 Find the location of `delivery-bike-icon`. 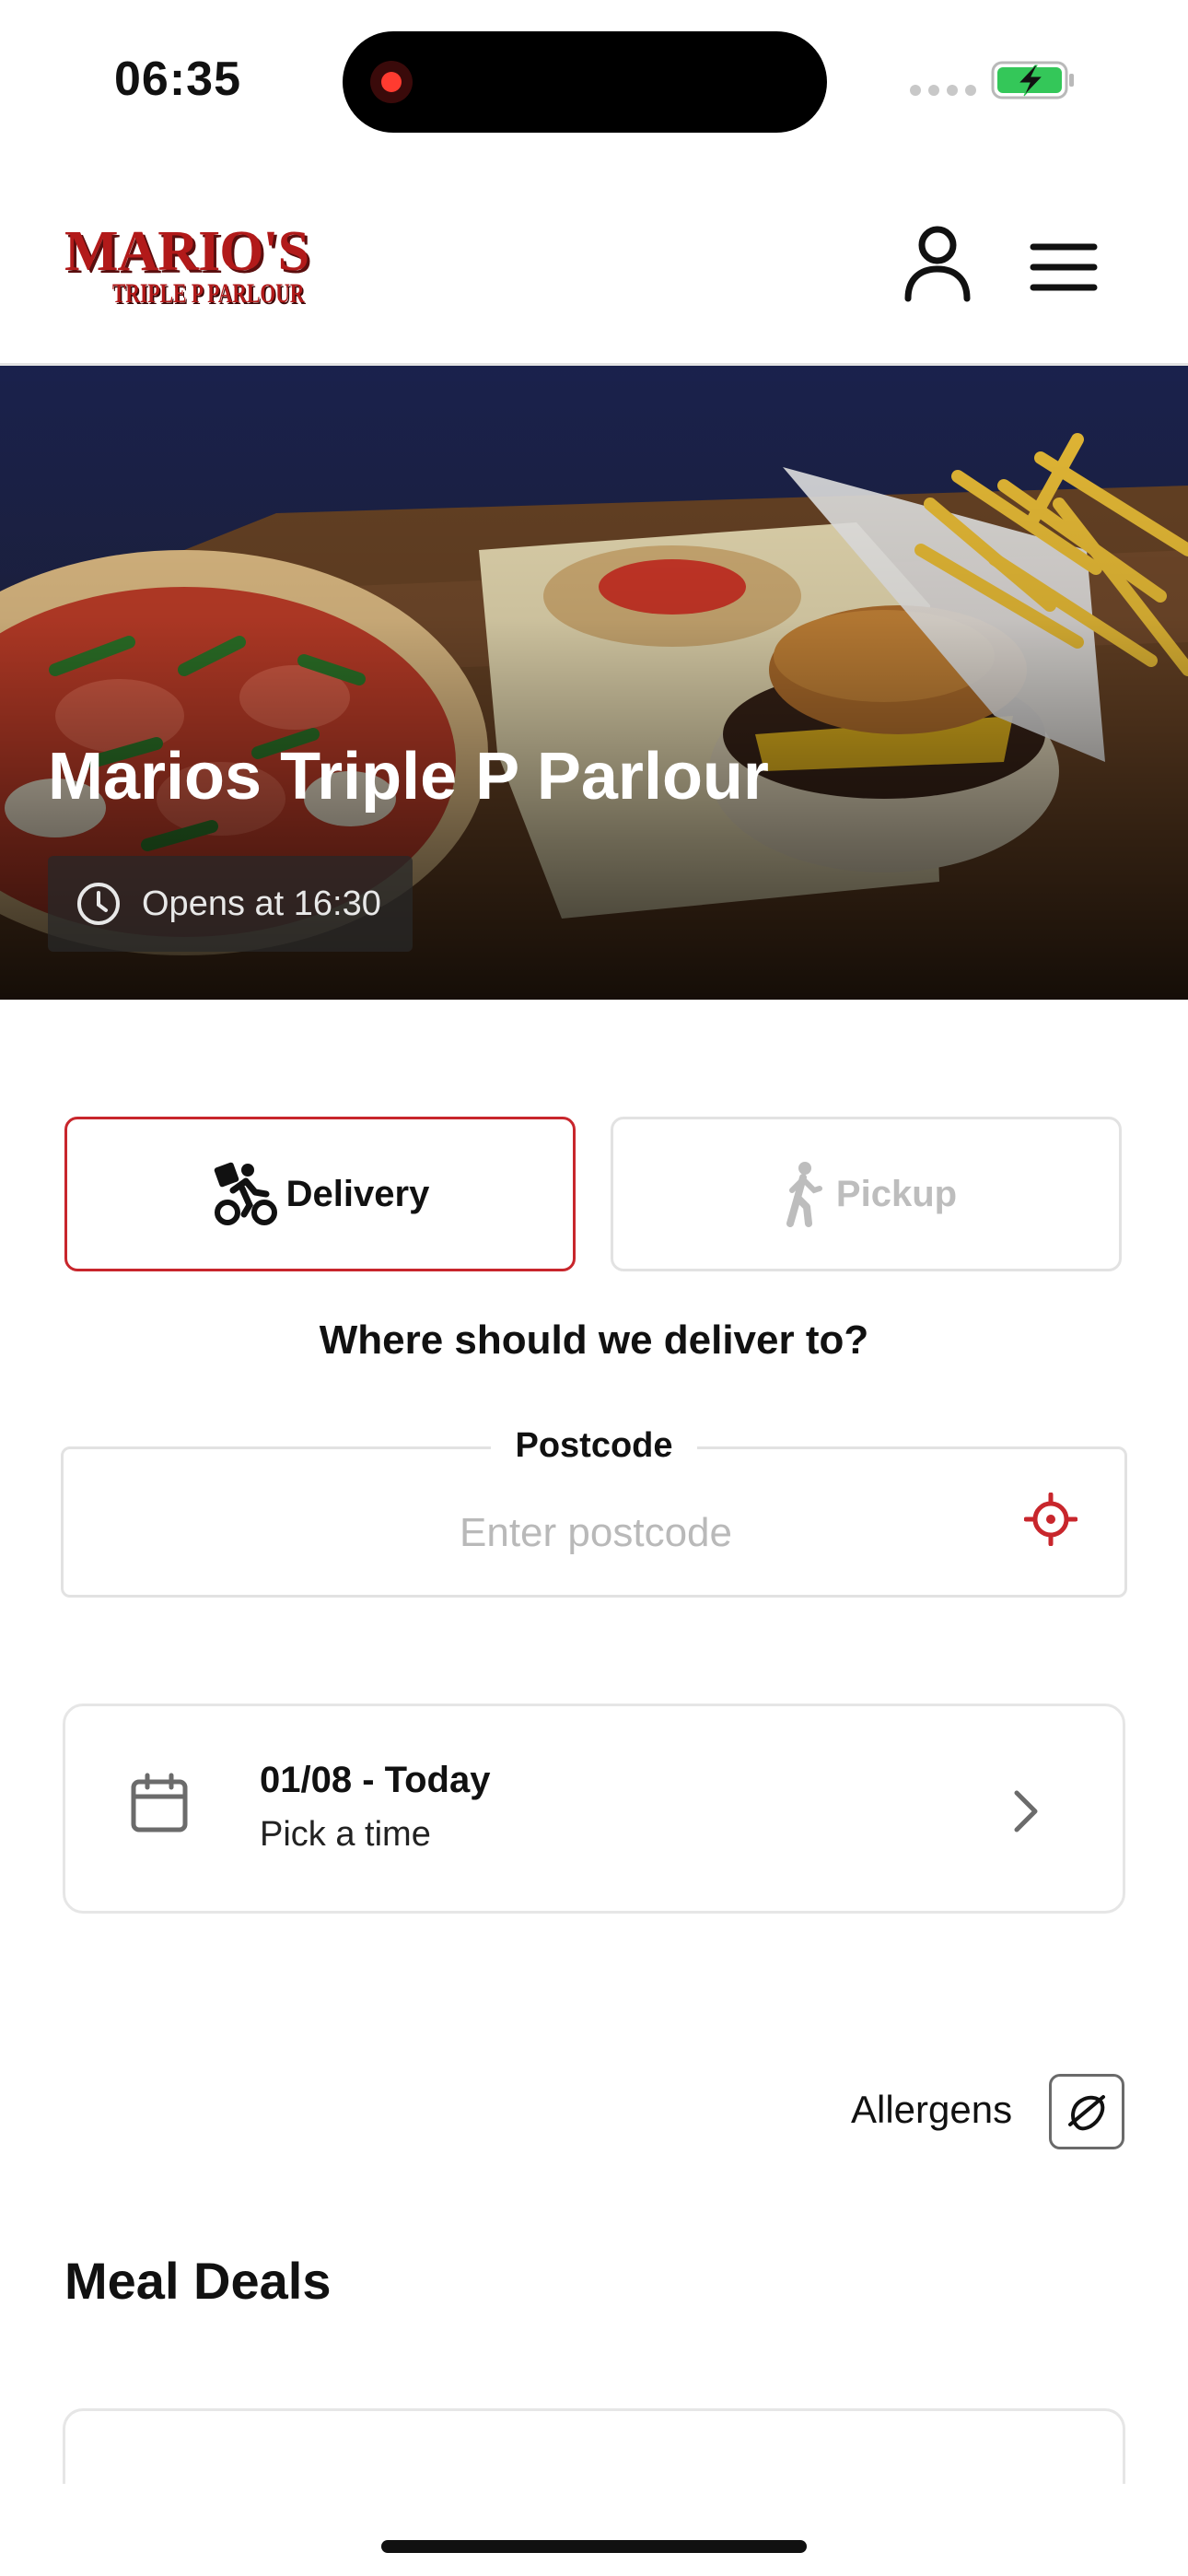

delivery-bike-icon is located at coordinates (246, 1193).